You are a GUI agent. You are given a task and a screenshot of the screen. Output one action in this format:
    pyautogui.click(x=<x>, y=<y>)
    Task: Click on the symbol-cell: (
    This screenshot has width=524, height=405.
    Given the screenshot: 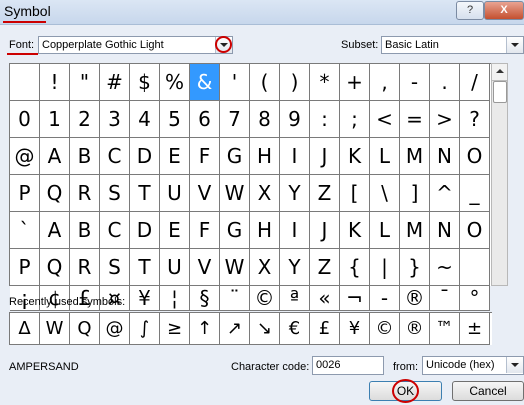 What is the action you would take?
    pyautogui.click(x=265, y=82)
    